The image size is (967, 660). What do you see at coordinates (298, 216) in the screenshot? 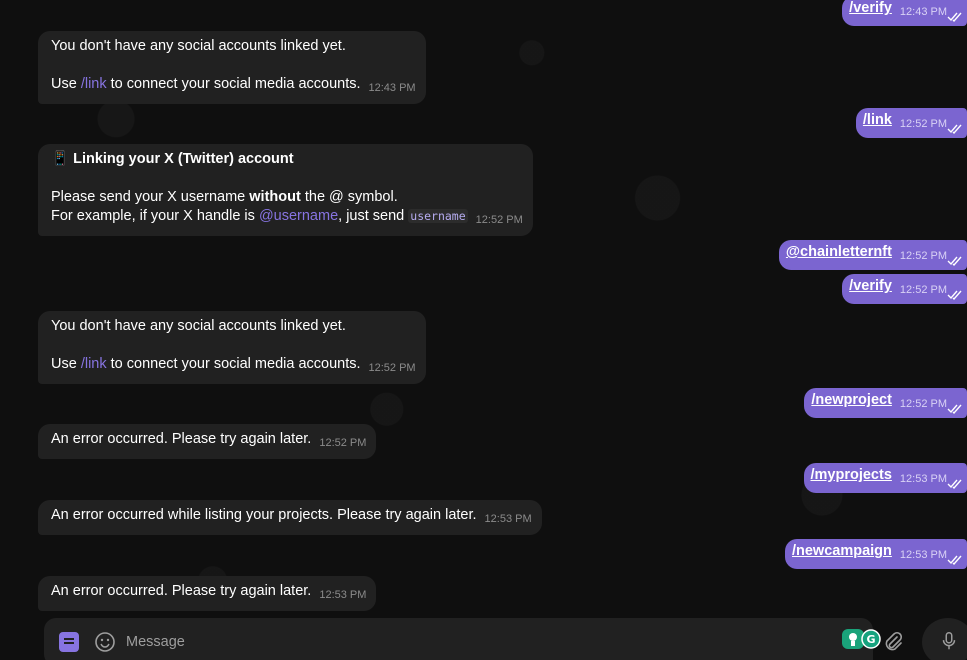
I see `mention-link: @username` at bounding box center [298, 216].